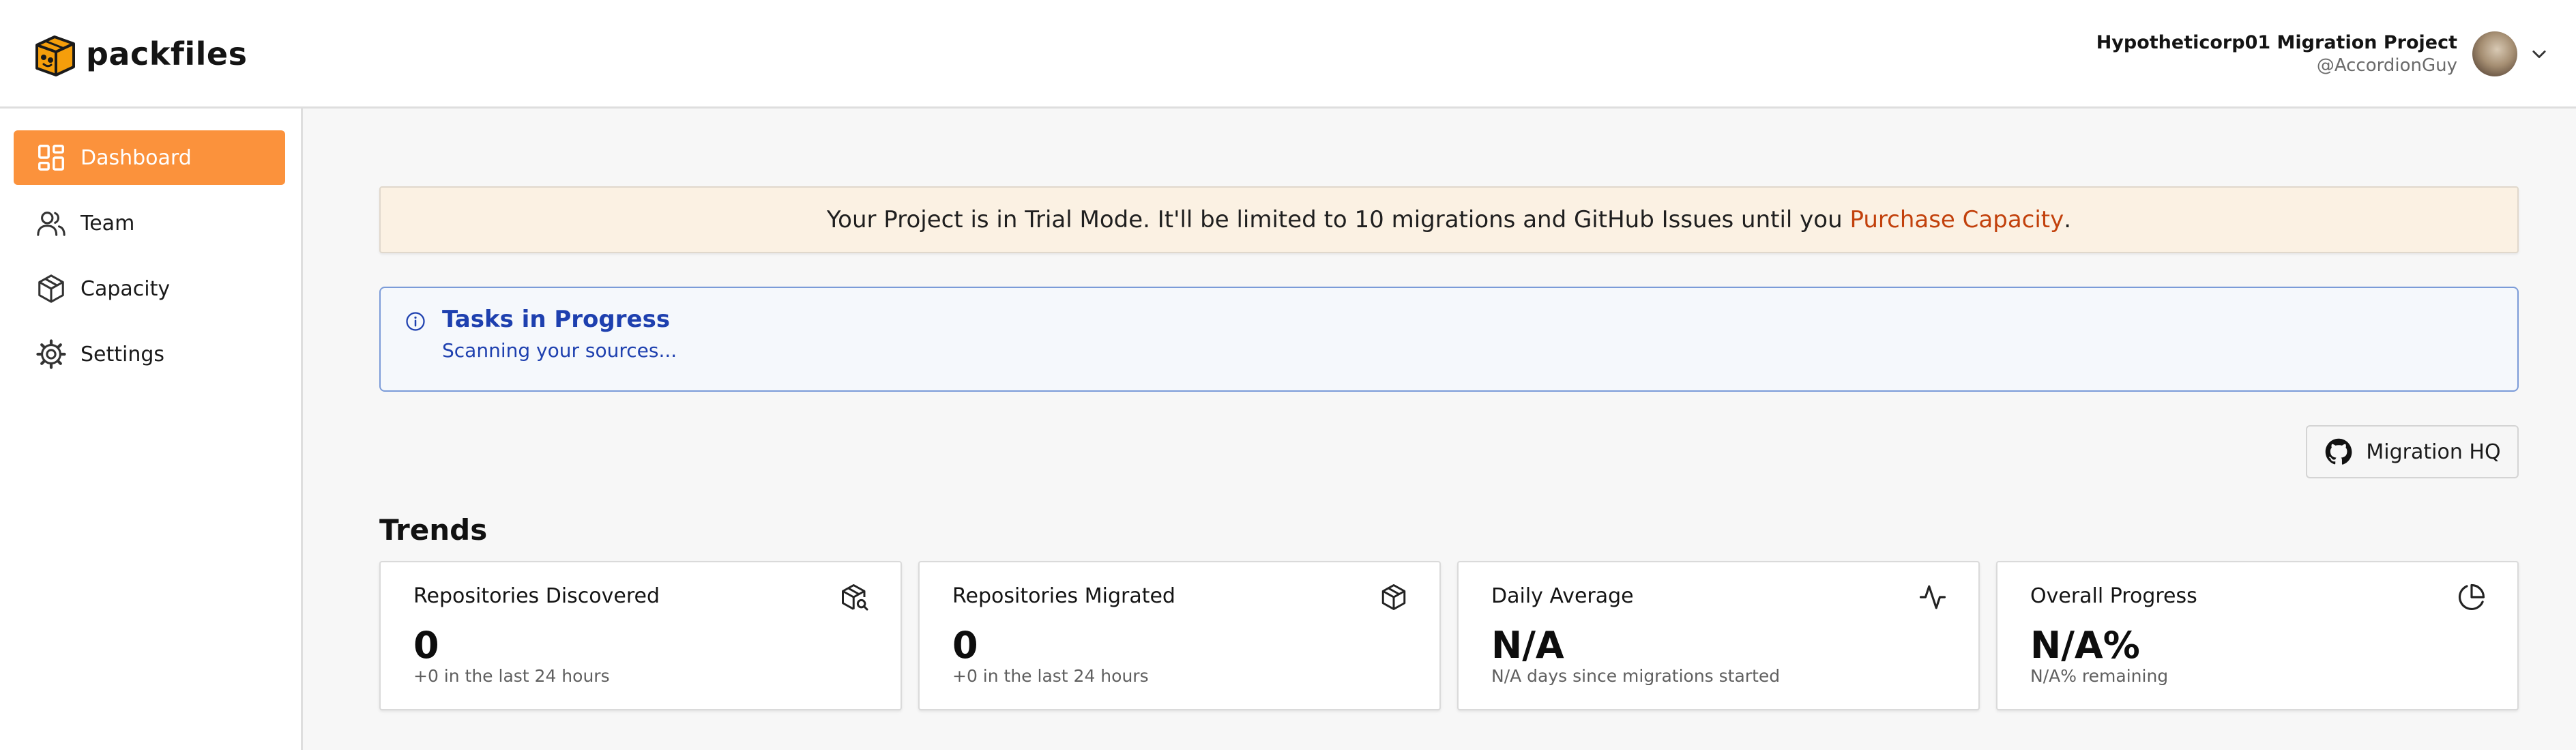 The image size is (2576, 750). I want to click on brand-name: packfiles, so click(167, 54).